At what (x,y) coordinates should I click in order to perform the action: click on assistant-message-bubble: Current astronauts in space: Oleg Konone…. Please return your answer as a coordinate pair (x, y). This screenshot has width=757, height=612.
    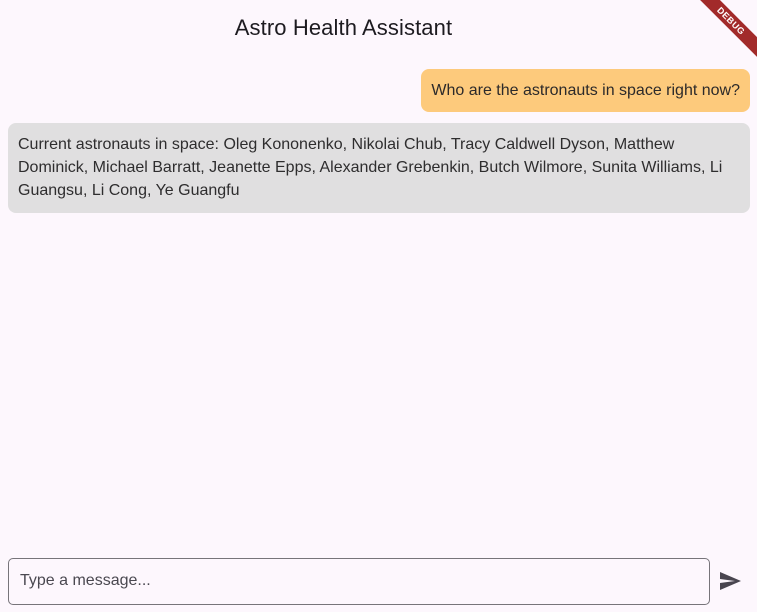
    Looking at the image, I should click on (379, 168).